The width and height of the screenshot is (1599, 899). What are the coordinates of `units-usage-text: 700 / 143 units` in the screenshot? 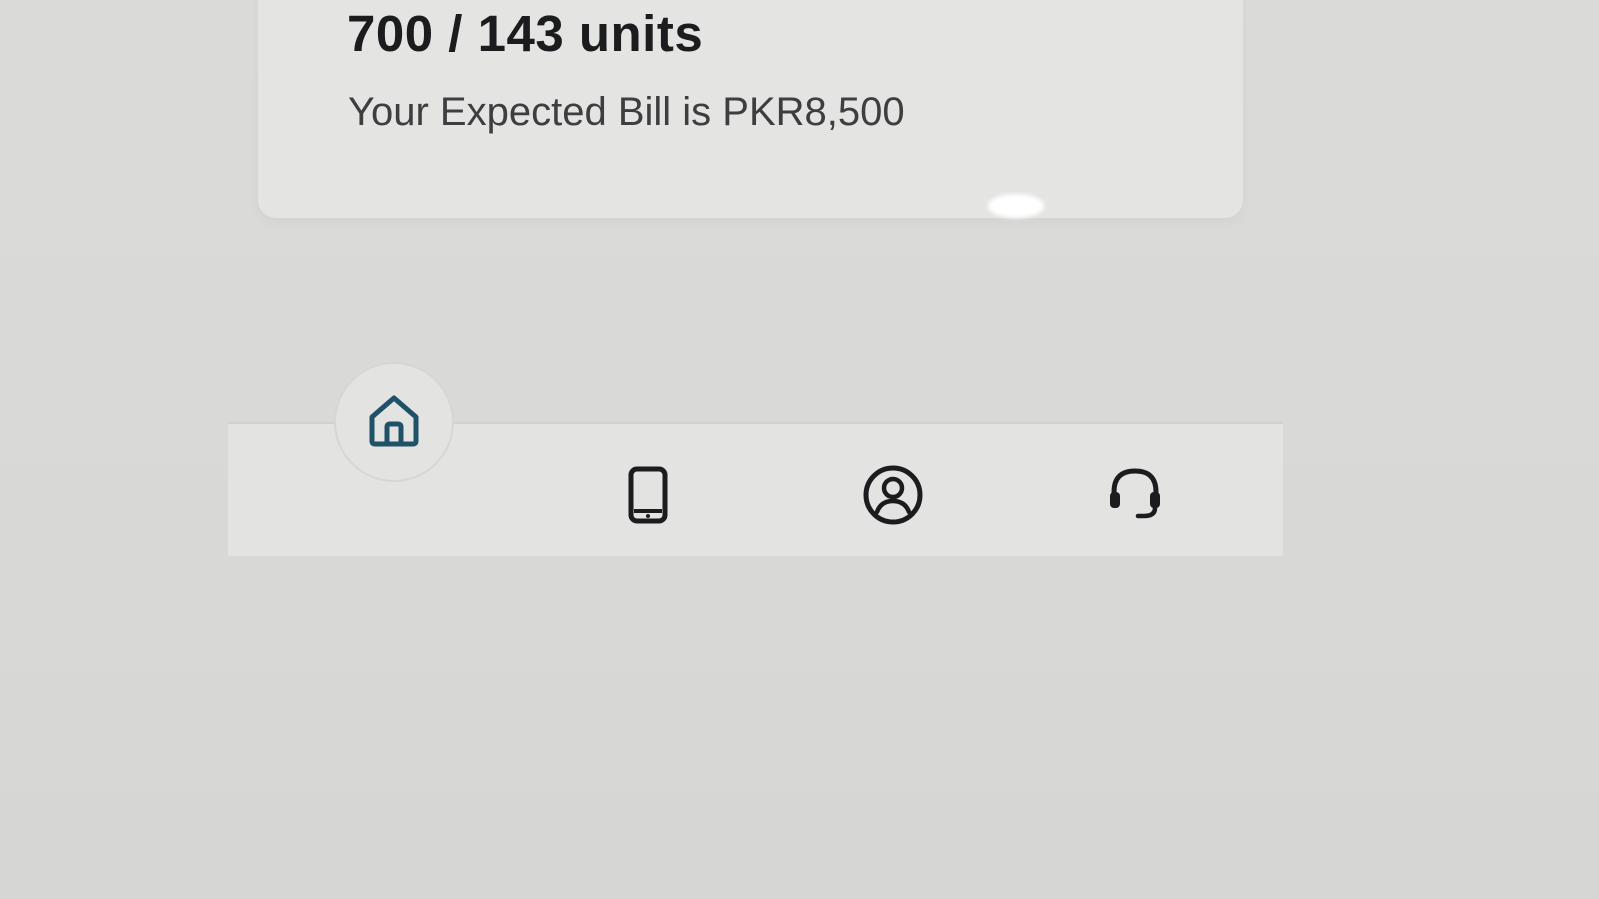 It's located at (525, 33).